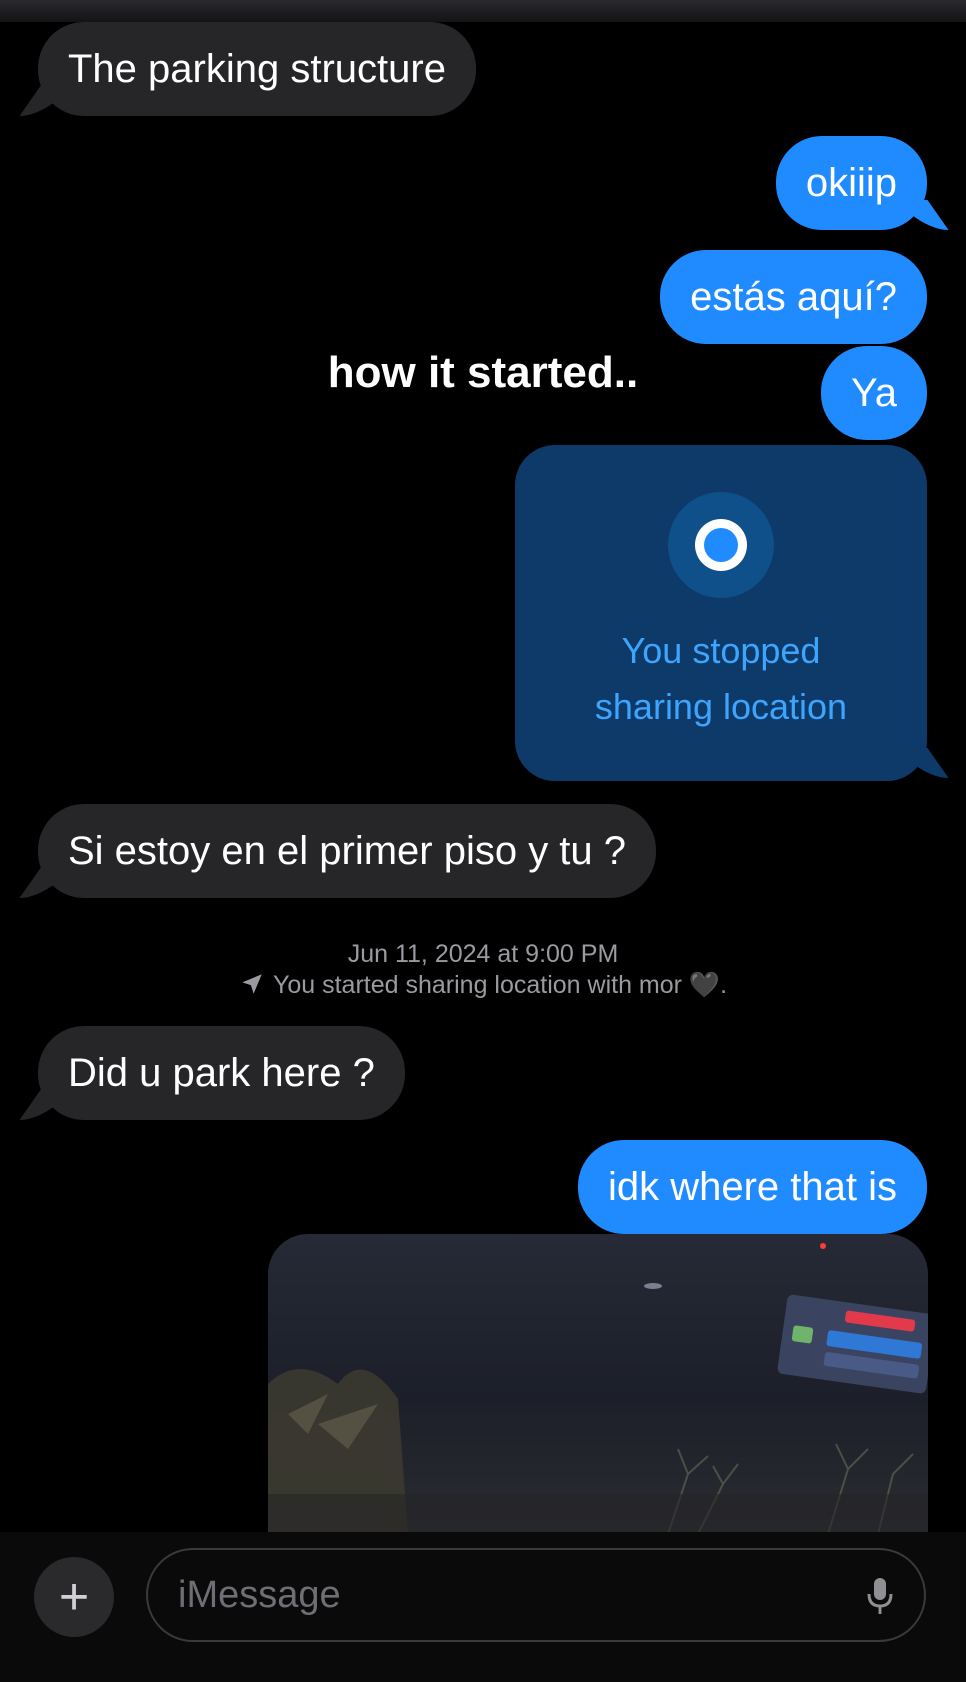 The height and width of the screenshot is (1682, 966). I want to click on photo-attachment, so click(598, 1384).